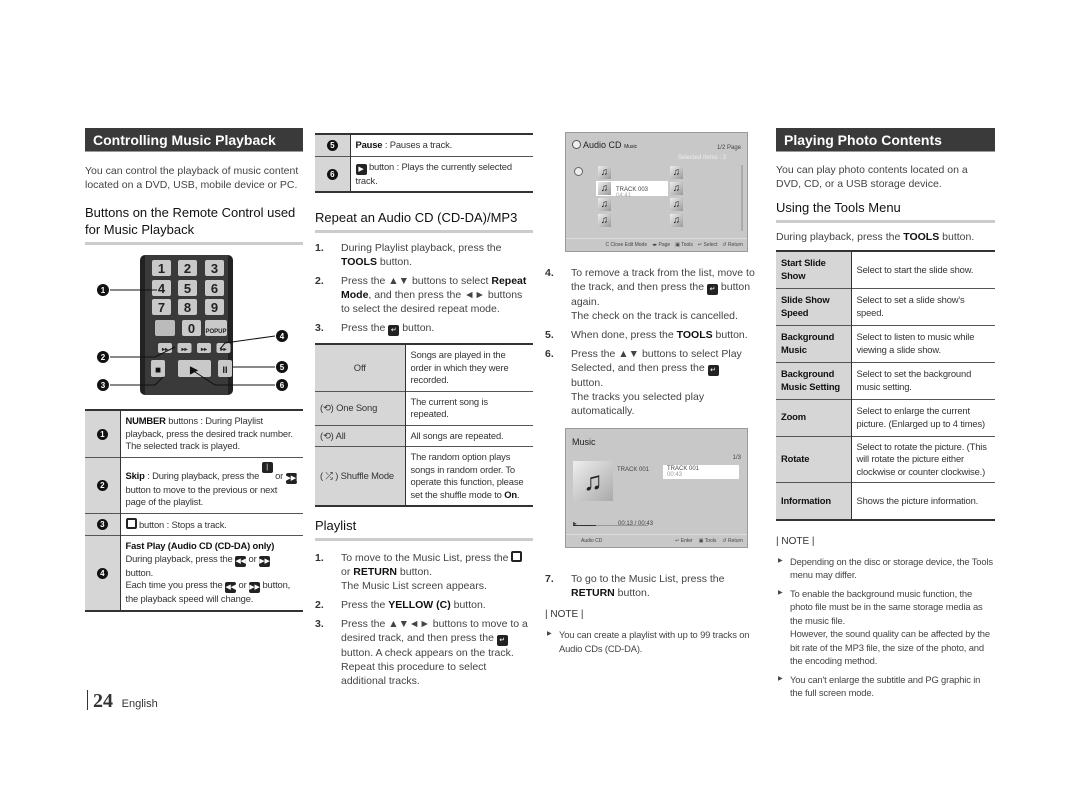 Image resolution: width=1080 pixels, height=789 pixels. I want to click on step-number: 3., so click(319, 624).